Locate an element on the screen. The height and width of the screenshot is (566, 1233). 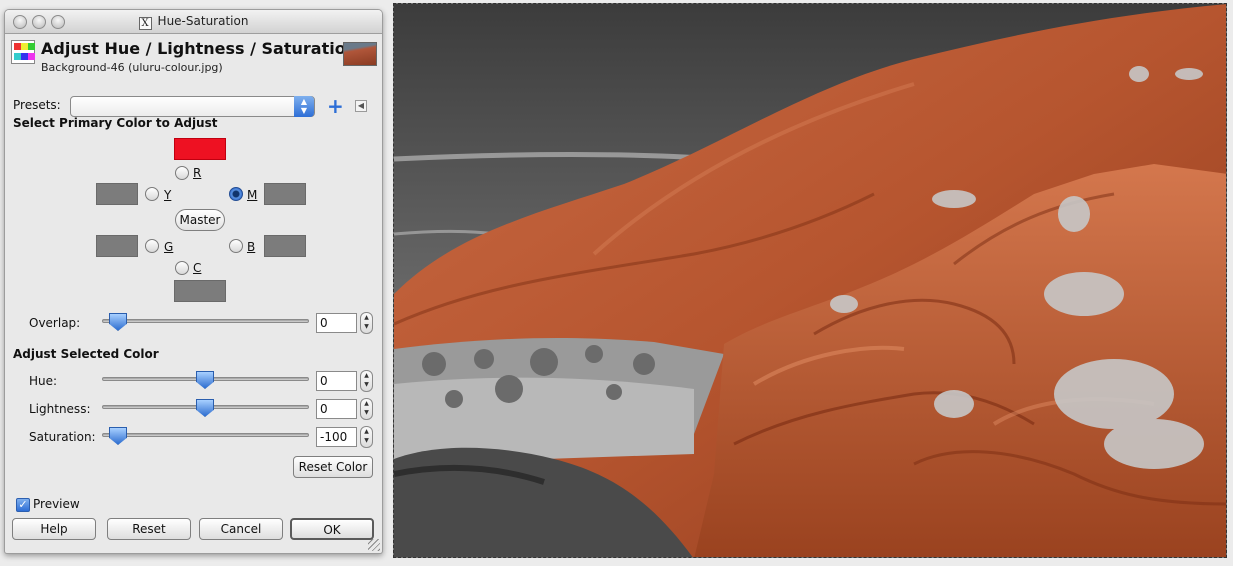
master-button: Master is located at coordinates (200, 220).